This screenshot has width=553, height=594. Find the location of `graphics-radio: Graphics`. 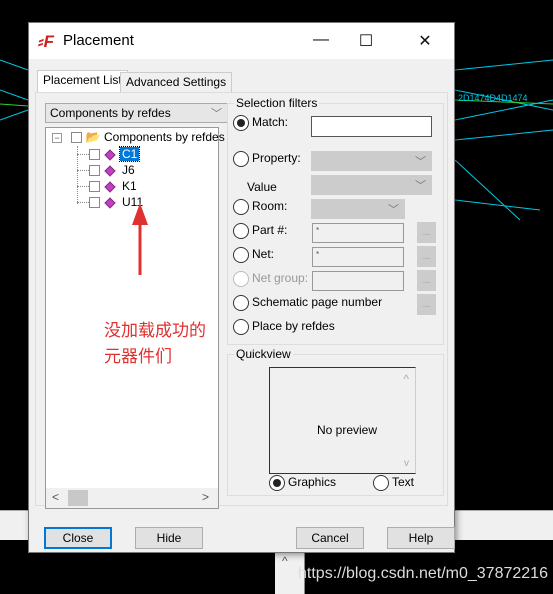

graphics-radio: Graphics is located at coordinates (302, 483).